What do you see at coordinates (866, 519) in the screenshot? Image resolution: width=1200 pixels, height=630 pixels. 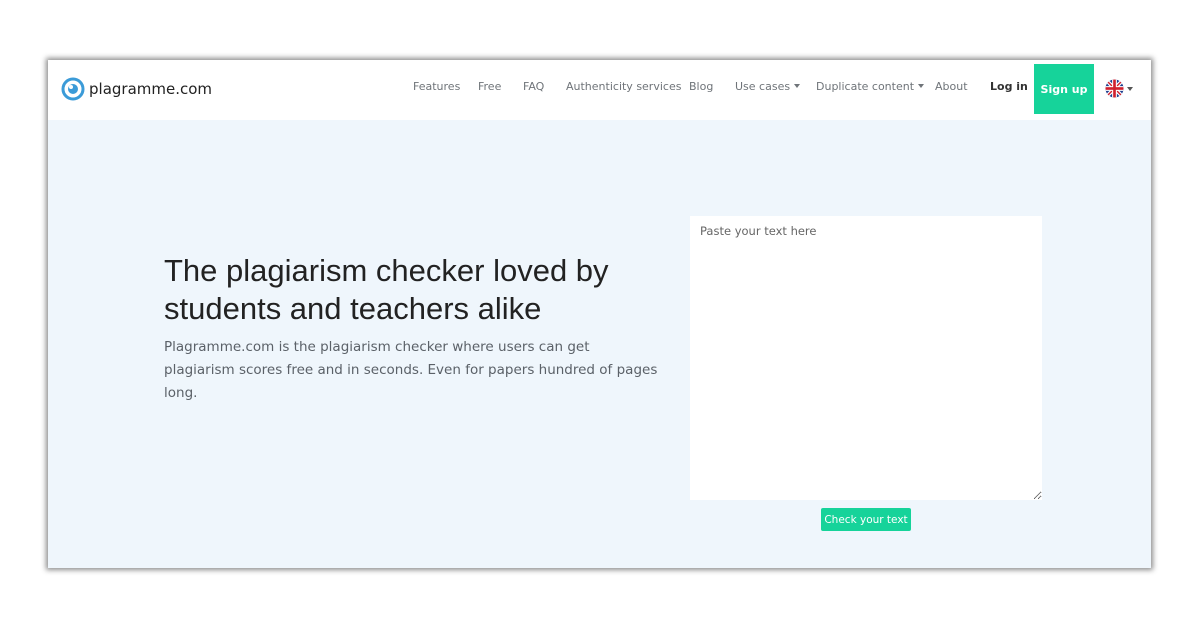 I see `check-text-button: Check your text` at bounding box center [866, 519].